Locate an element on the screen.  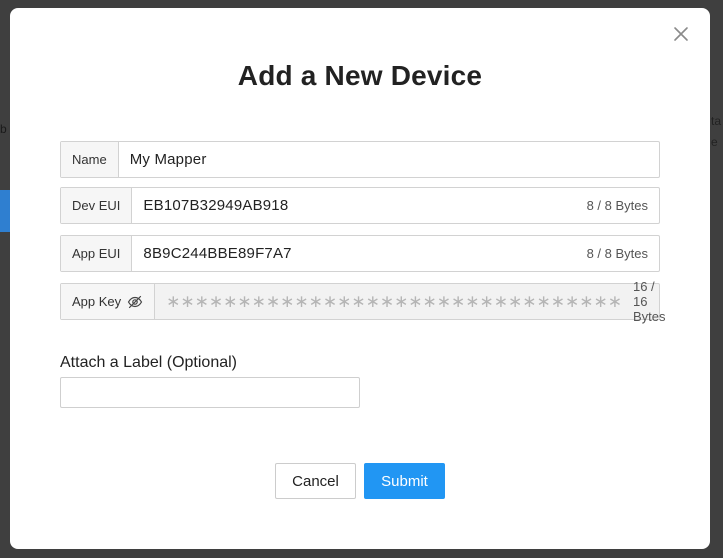
dev-eui-field-value: EB107B32949AB918 is located at coordinates (359, 205).